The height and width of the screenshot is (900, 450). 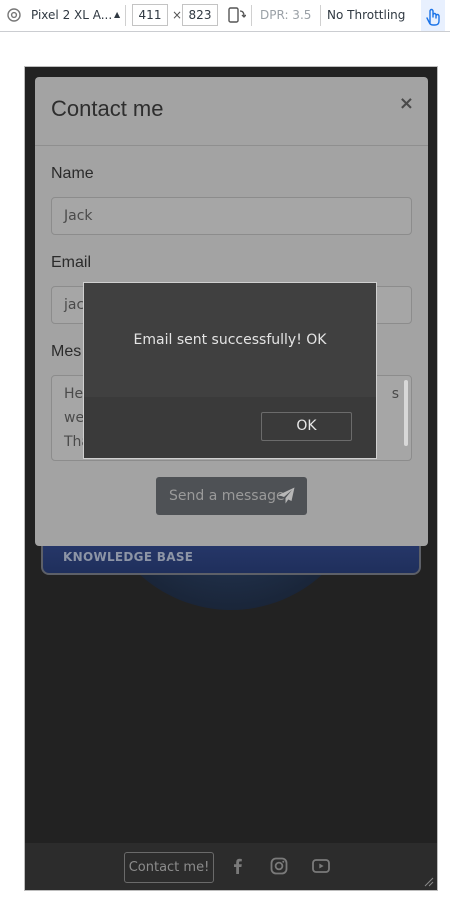 I want to click on facebook-icon, so click(x=238, y=866).